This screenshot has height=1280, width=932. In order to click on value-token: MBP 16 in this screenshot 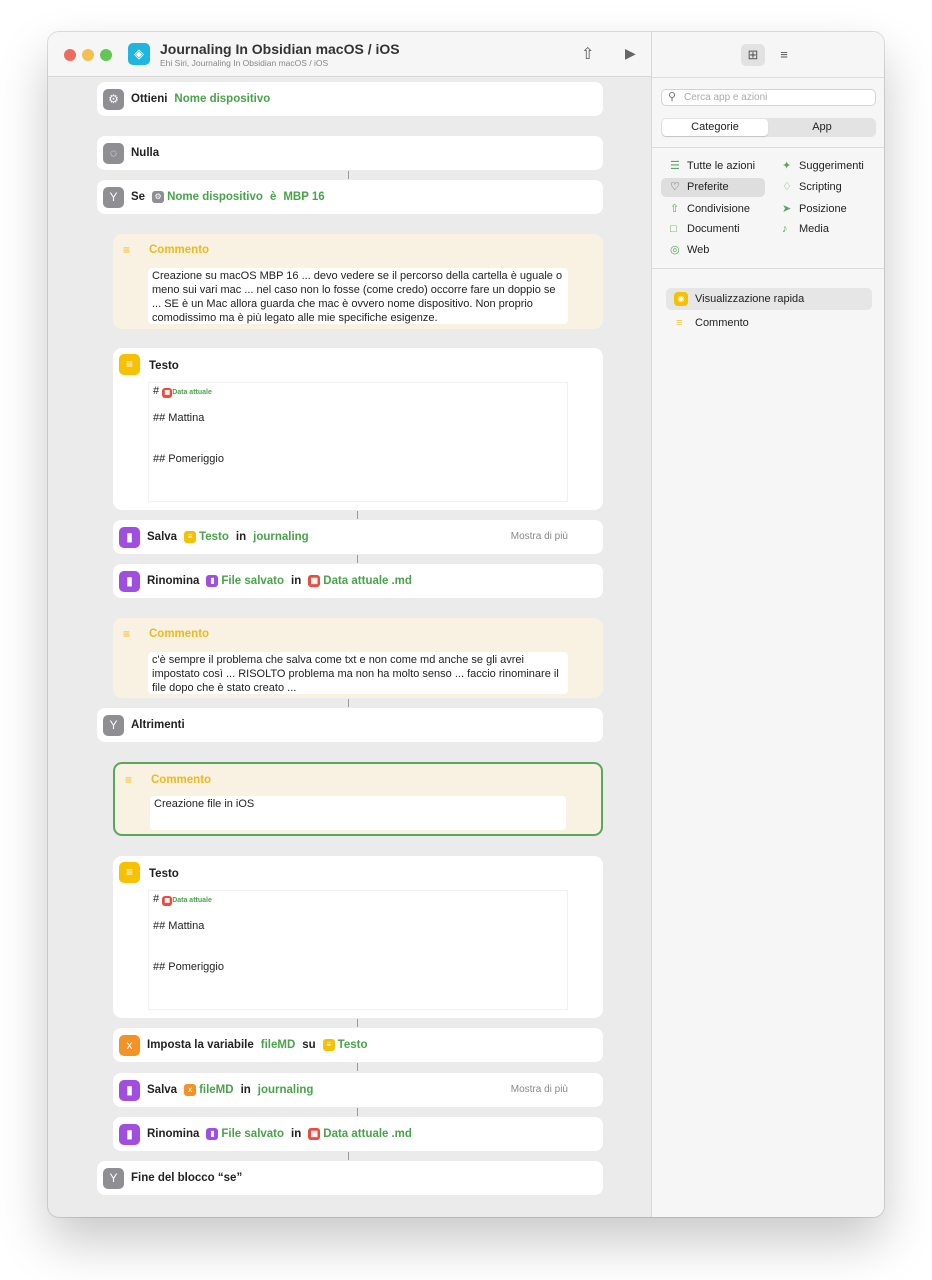, I will do `click(303, 197)`.